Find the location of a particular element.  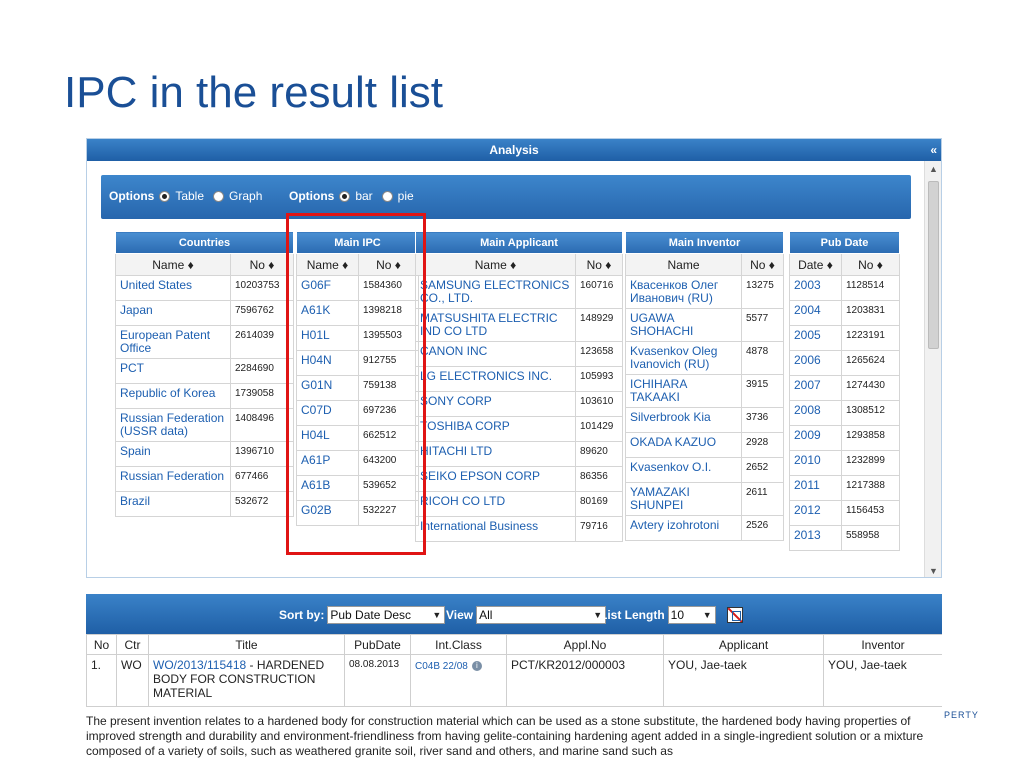

main-applicant-item-link: HITACHI LTD is located at coordinates (495, 454).